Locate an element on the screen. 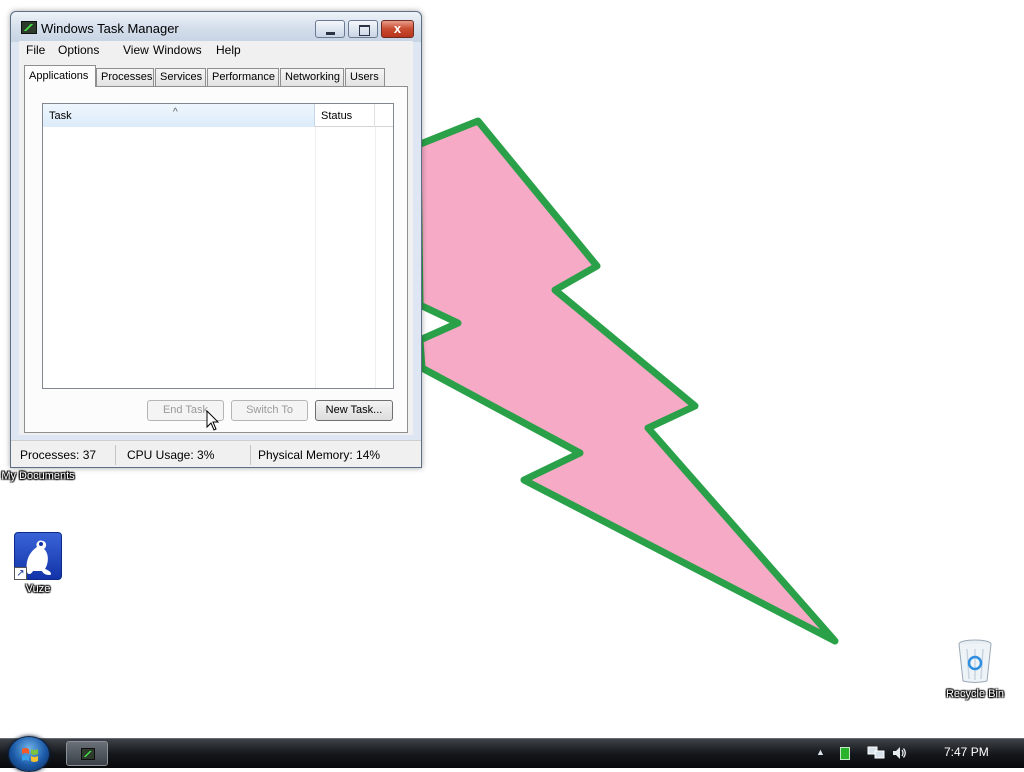 Image resolution: width=1024 pixels, height=772 pixels. column-label-status: Status is located at coordinates (337, 116).